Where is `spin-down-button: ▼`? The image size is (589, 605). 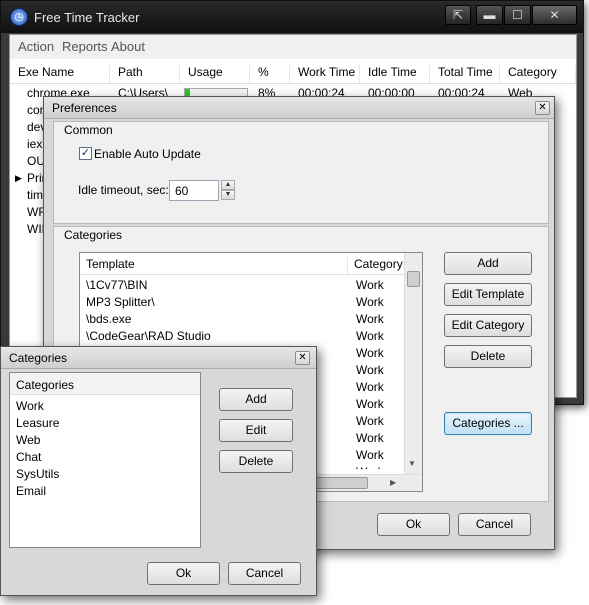 spin-down-button: ▼ is located at coordinates (228, 195).